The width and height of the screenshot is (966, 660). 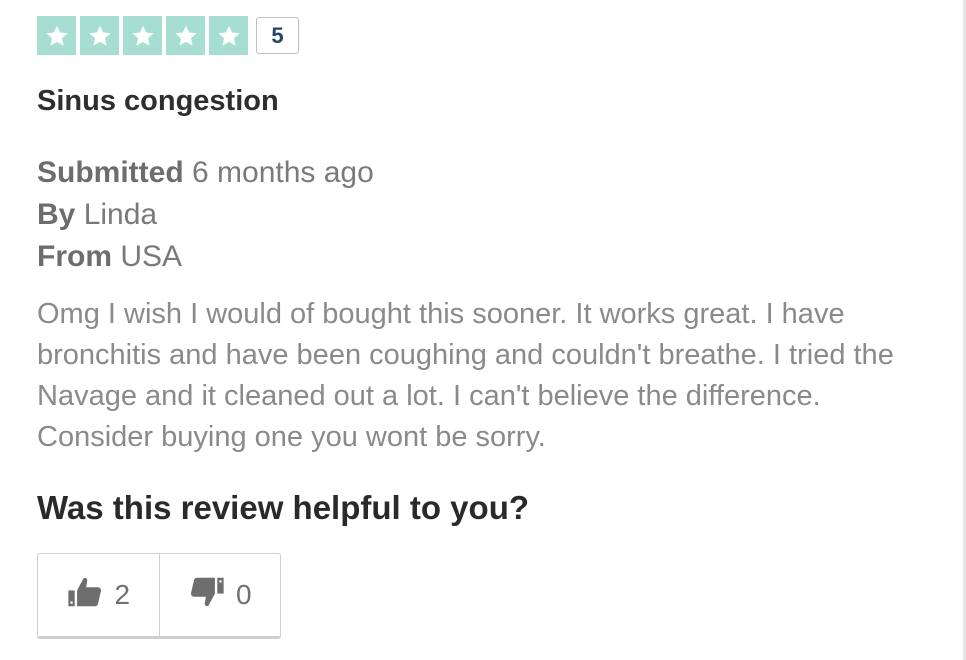 I want to click on location-value: USA, so click(x=151, y=256).